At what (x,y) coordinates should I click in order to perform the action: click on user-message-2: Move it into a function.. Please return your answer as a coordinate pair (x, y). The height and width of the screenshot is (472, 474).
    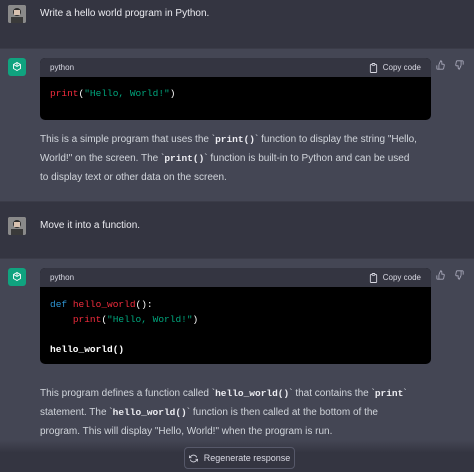
    Looking at the image, I should click on (237, 230).